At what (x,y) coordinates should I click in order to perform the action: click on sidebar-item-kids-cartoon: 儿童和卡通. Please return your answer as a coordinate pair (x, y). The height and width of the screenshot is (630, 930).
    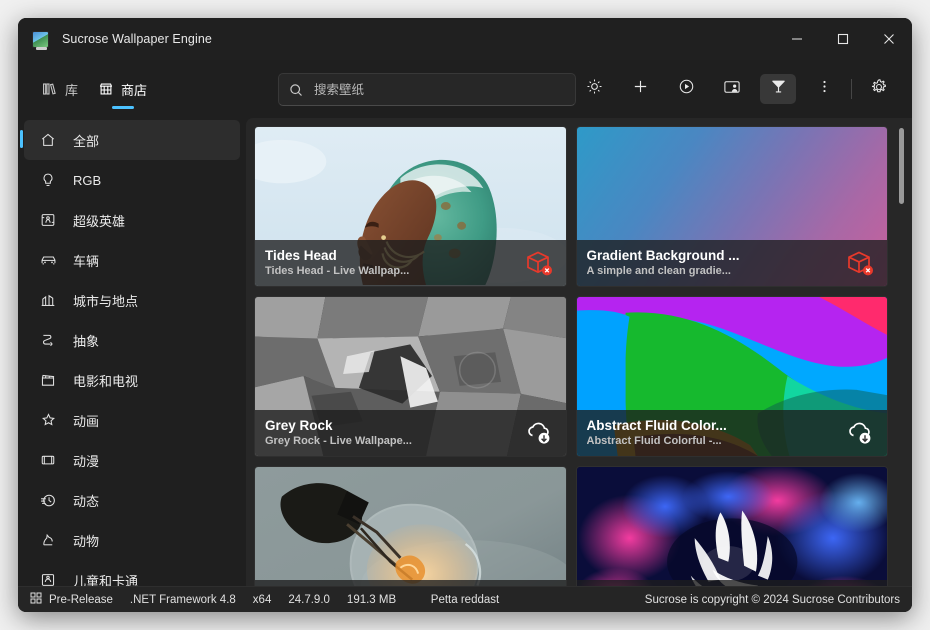
    Looking at the image, I should click on (132, 573).